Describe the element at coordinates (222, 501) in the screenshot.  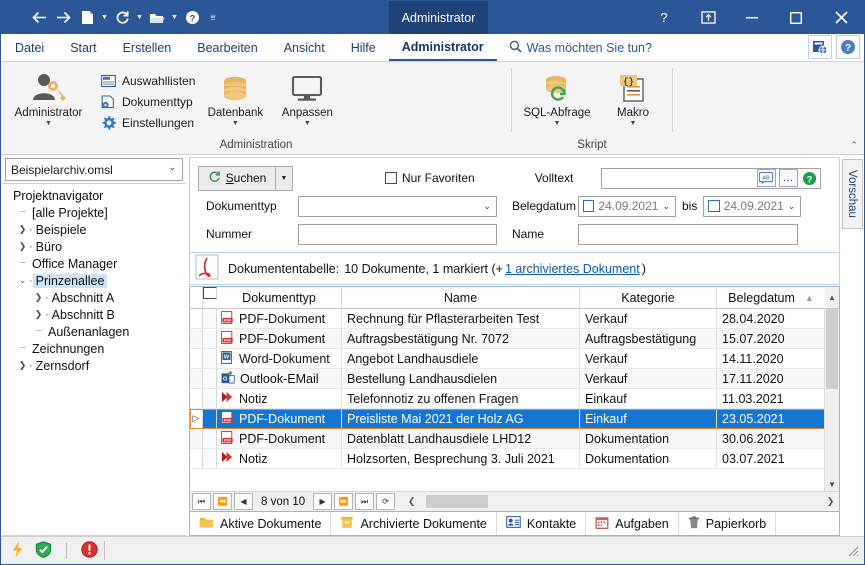
I see `pager-prev-page-button: ⏪` at that location.